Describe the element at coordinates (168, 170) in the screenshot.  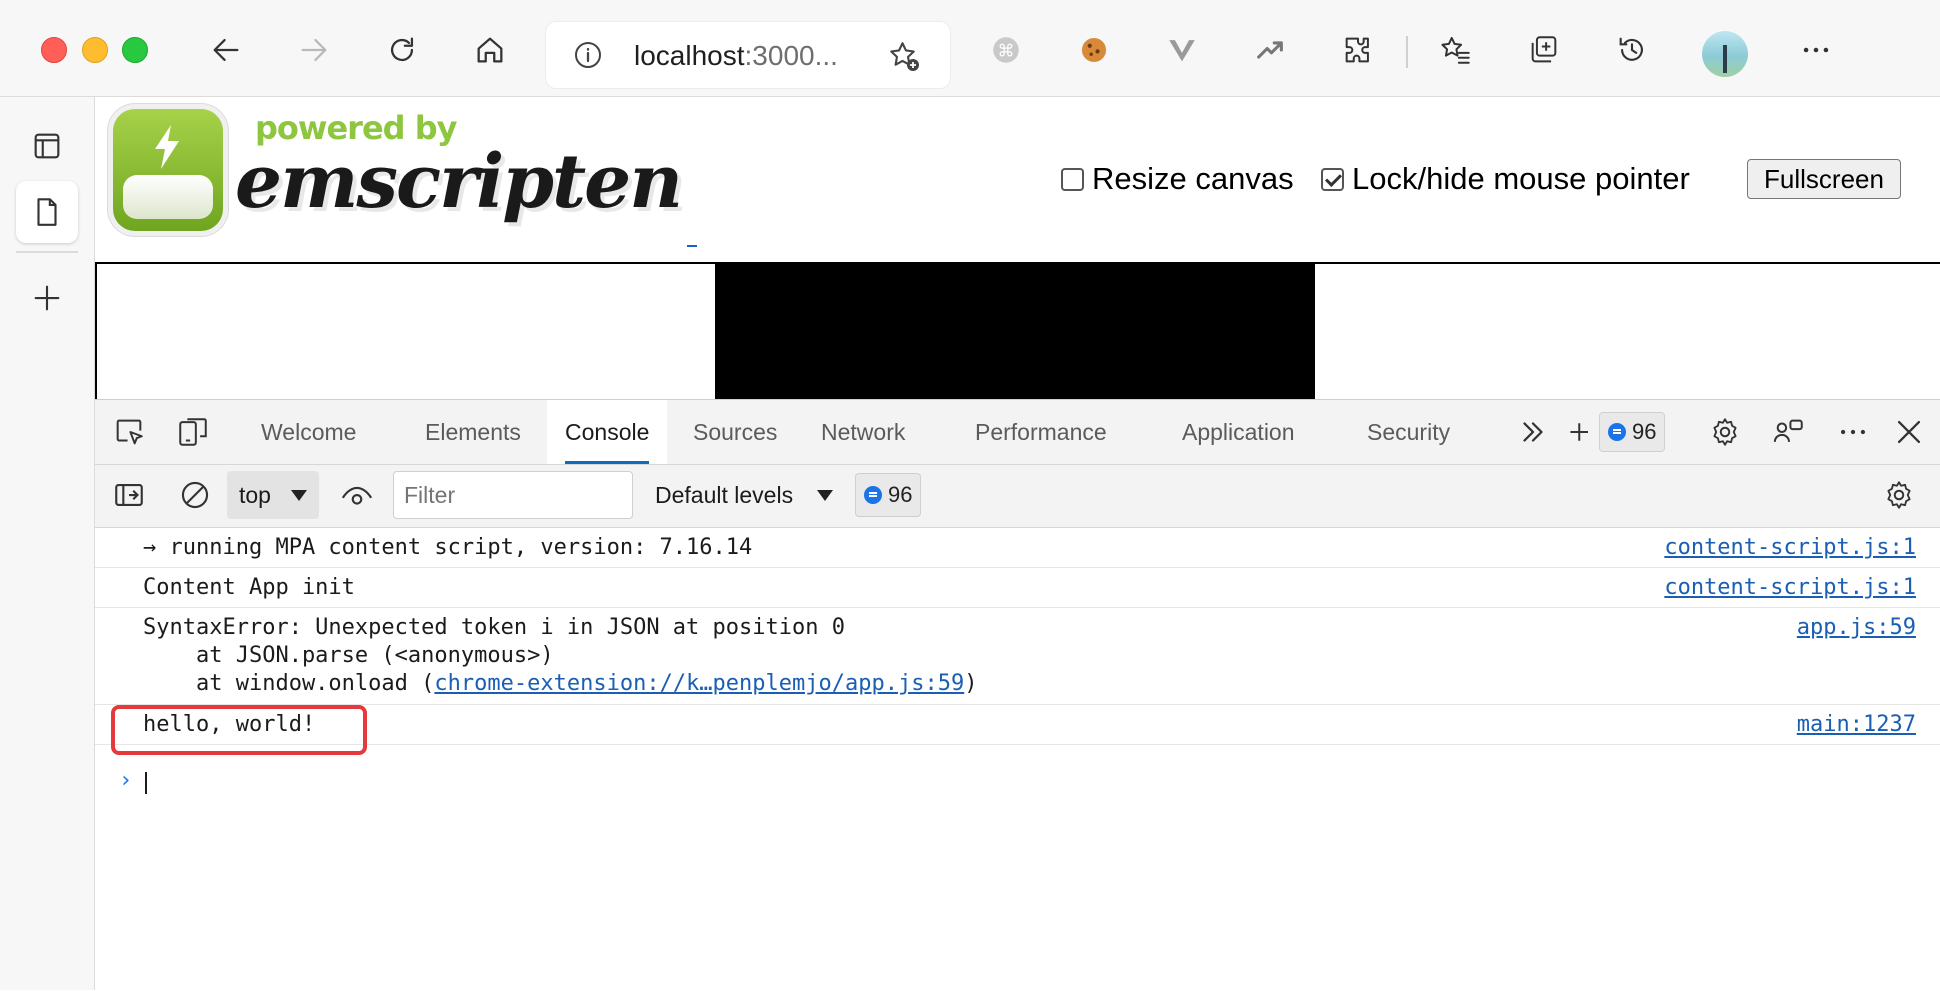
I see `emscripten-logo-icon` at that location.